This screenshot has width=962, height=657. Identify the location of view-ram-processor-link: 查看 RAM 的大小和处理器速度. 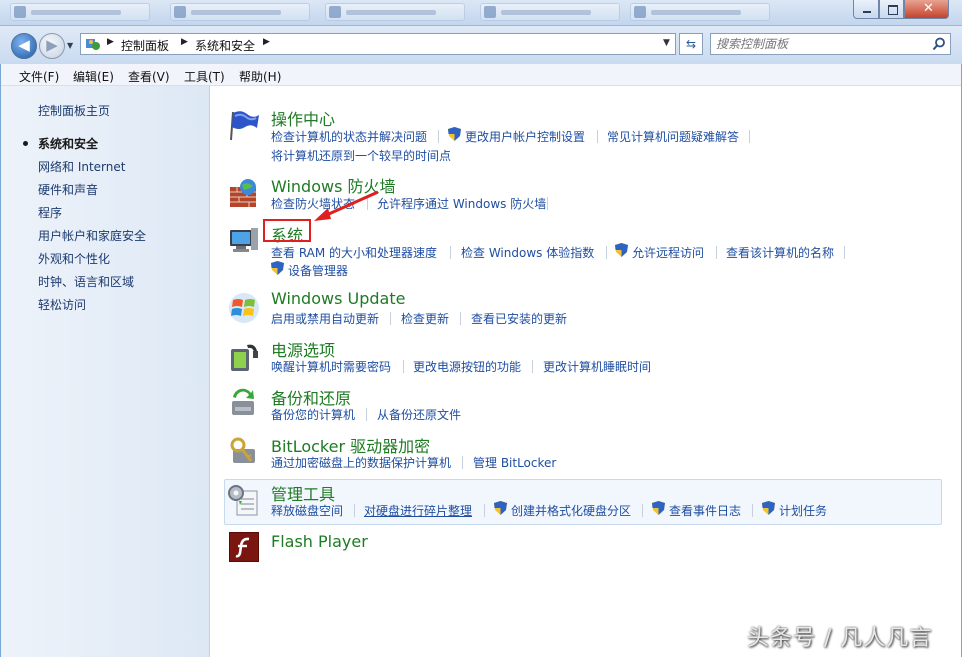
(354, 252).